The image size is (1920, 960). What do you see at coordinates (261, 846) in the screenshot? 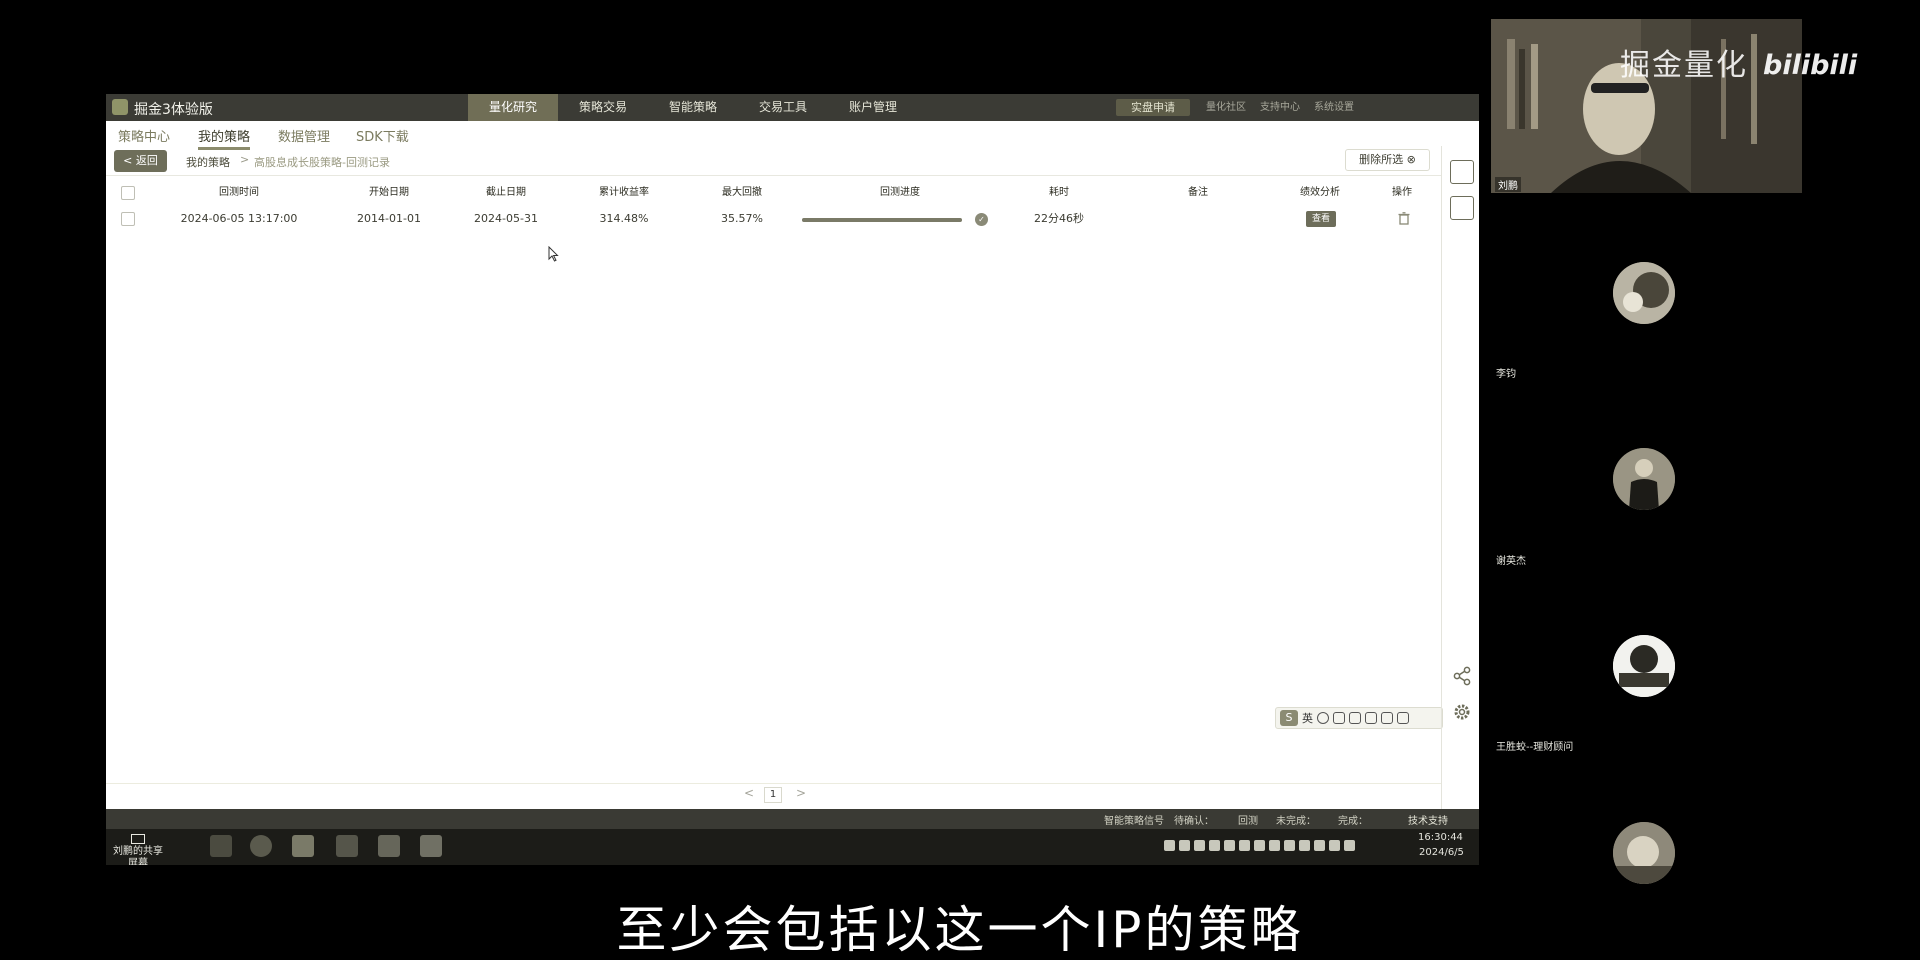
I see `browser-icon` at bounding box center [261, 846].